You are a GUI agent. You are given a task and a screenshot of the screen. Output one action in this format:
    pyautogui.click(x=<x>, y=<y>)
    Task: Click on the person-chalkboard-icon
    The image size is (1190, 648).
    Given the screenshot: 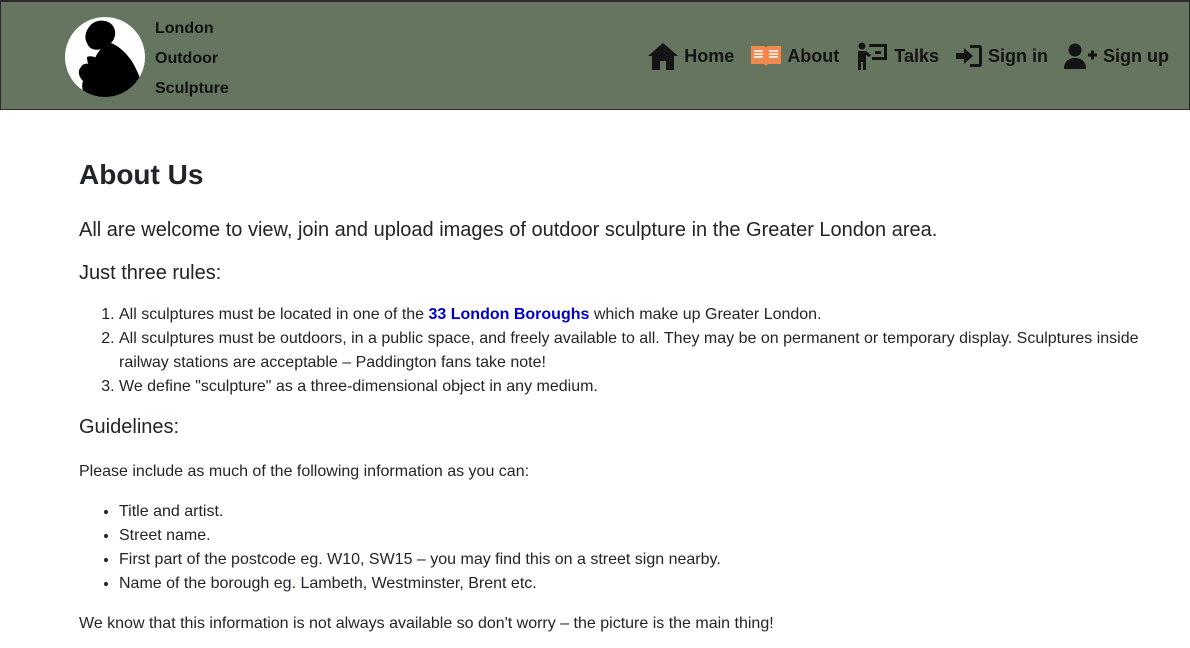 What is the action you would take?
    pyautogui.click(x=872, y=56)
    